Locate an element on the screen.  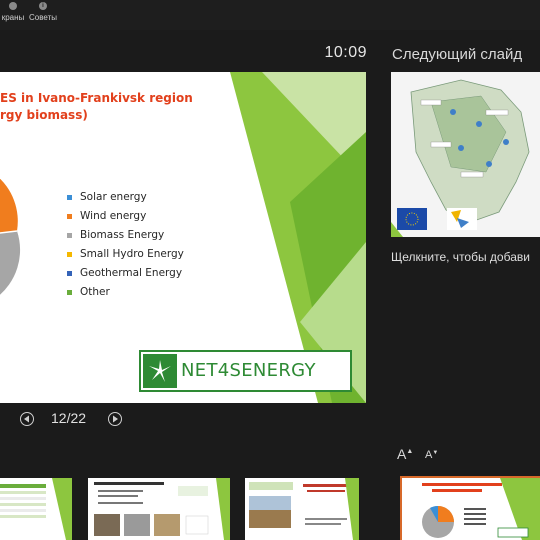
net4senergy-logo: NET4SENERGY is located at coordinates (245, 371).